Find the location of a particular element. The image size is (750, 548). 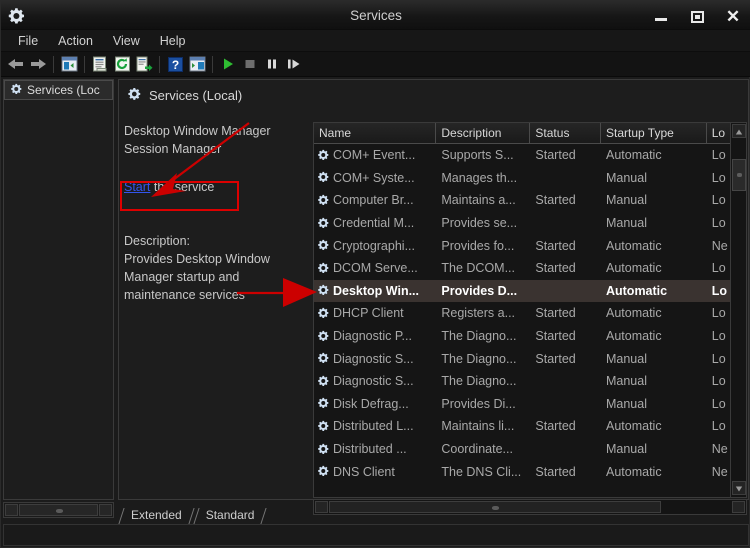

tree-item-services-local: Services (Loc is located at coordinates (58, 90).